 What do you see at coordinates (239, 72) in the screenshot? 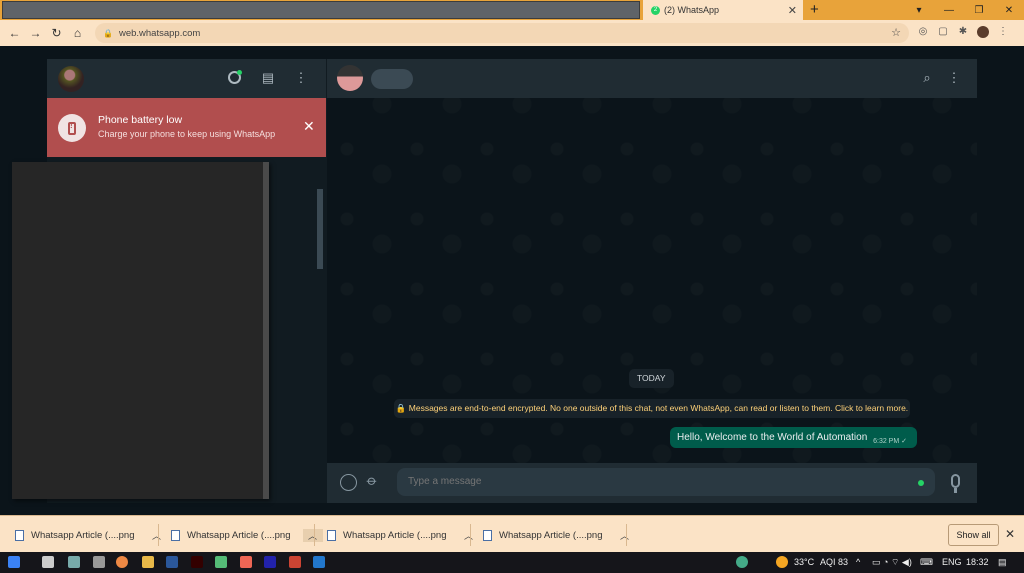
I see `status-unread-dot` at bounding box center [239, 72].